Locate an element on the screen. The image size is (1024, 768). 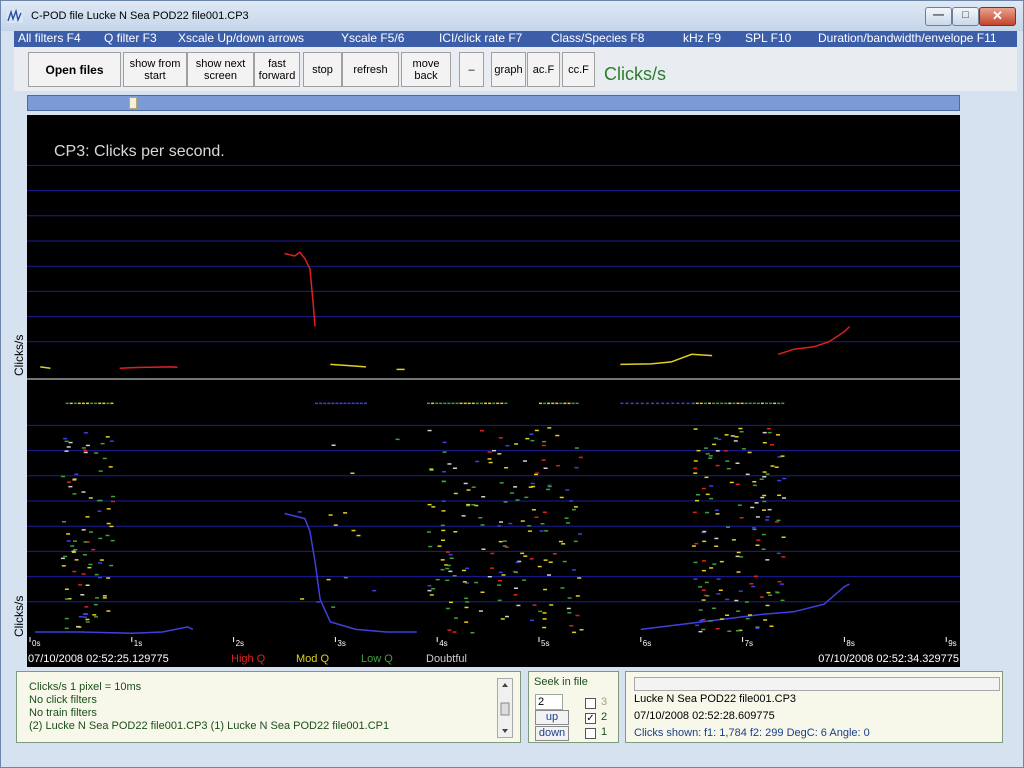
menu-xscale: Xscale Up/down arrows is located at coordinates (241, 38).